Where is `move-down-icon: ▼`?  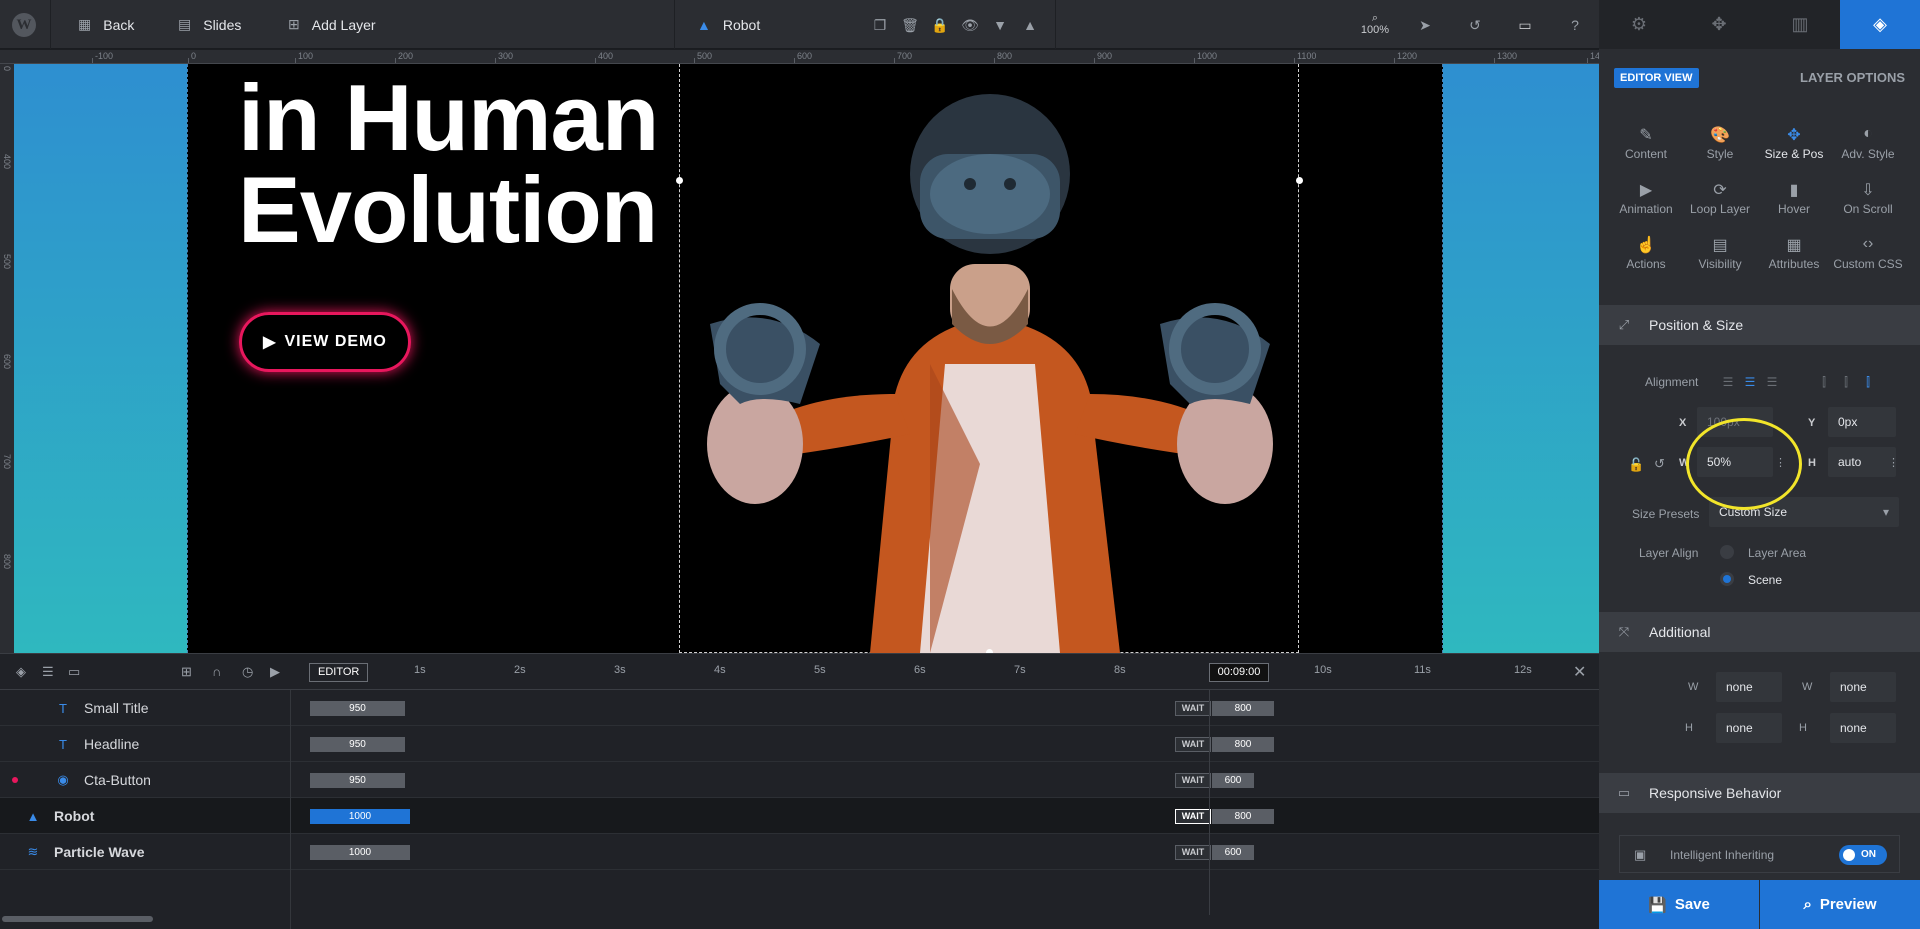
move-down-icon: ▼ is located at coordinates (1000, 25).